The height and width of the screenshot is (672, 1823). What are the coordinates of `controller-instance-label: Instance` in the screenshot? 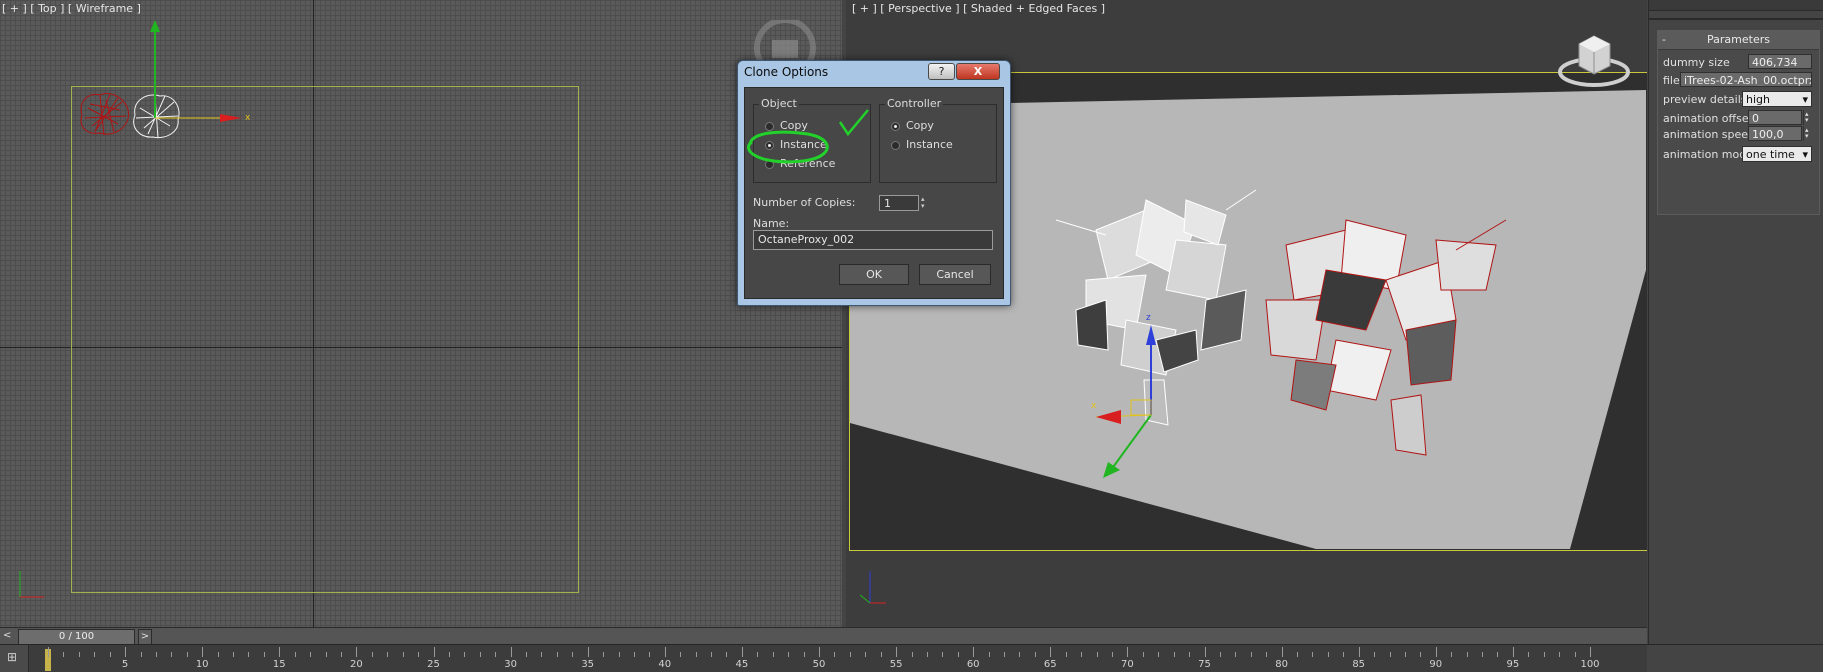 It's located at (929, 144).